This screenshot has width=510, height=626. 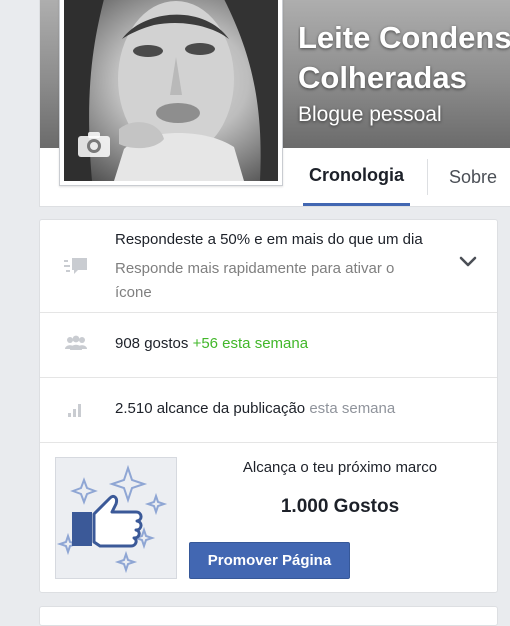 I want to click on camera-icon, so click(x=94, y=144).